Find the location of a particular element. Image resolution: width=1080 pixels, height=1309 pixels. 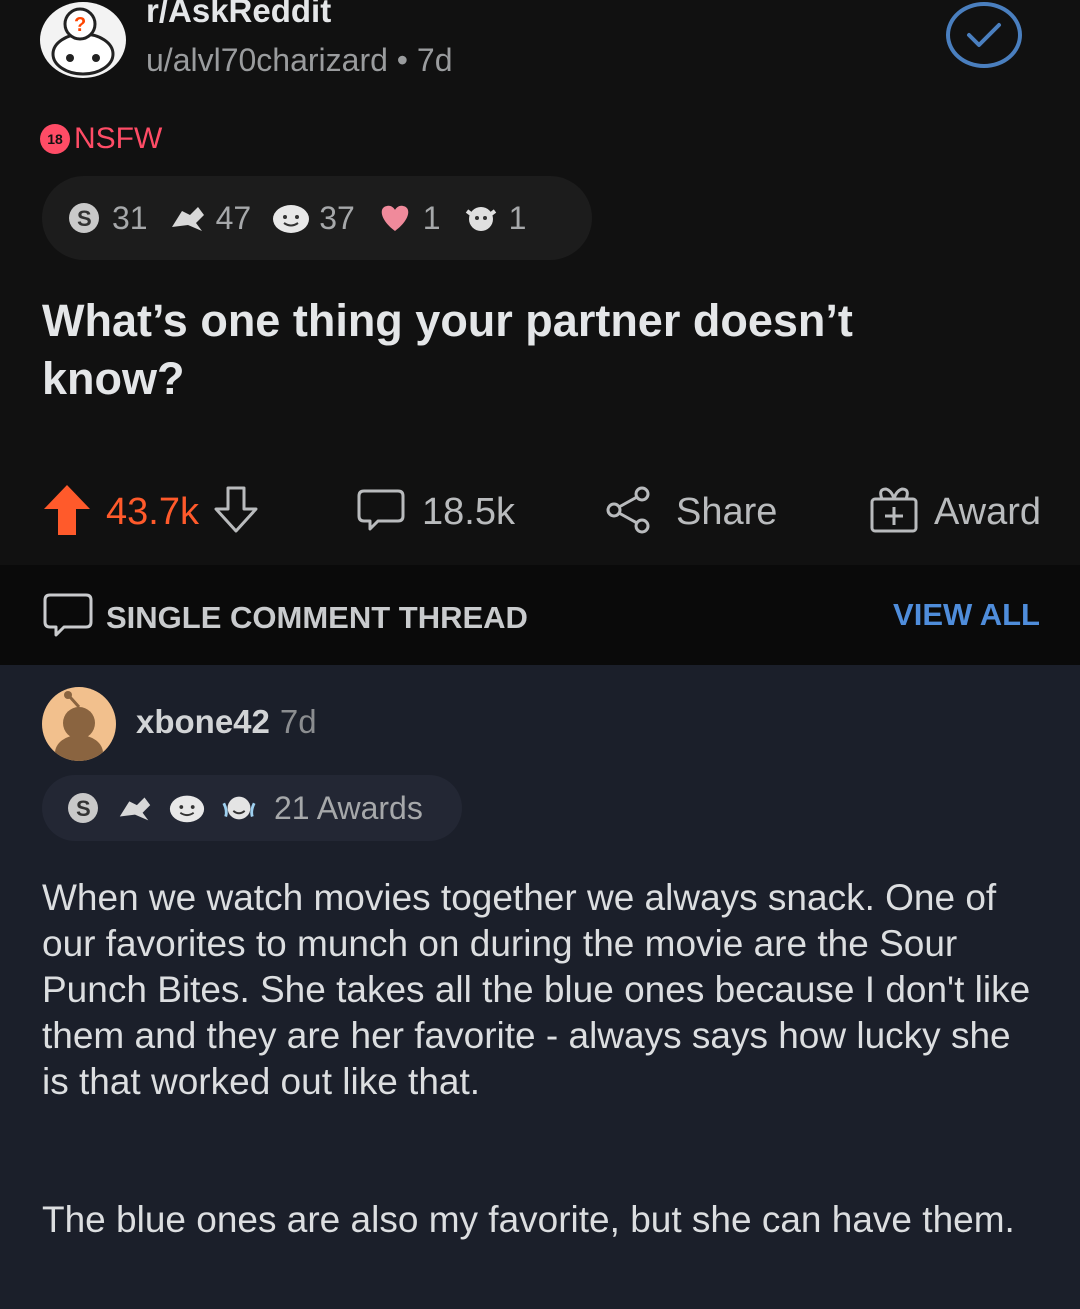

comment-awards-count: 21 Awards is located at coordinates (348, 807).